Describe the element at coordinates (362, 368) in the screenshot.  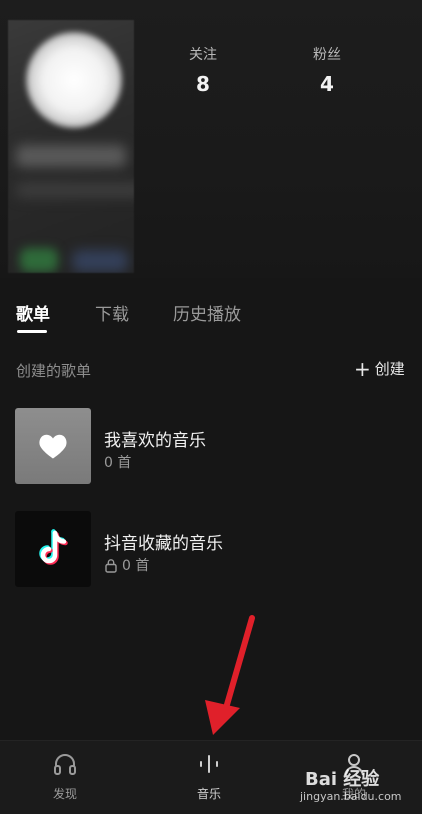
I see `plus-icon: +` at that location.